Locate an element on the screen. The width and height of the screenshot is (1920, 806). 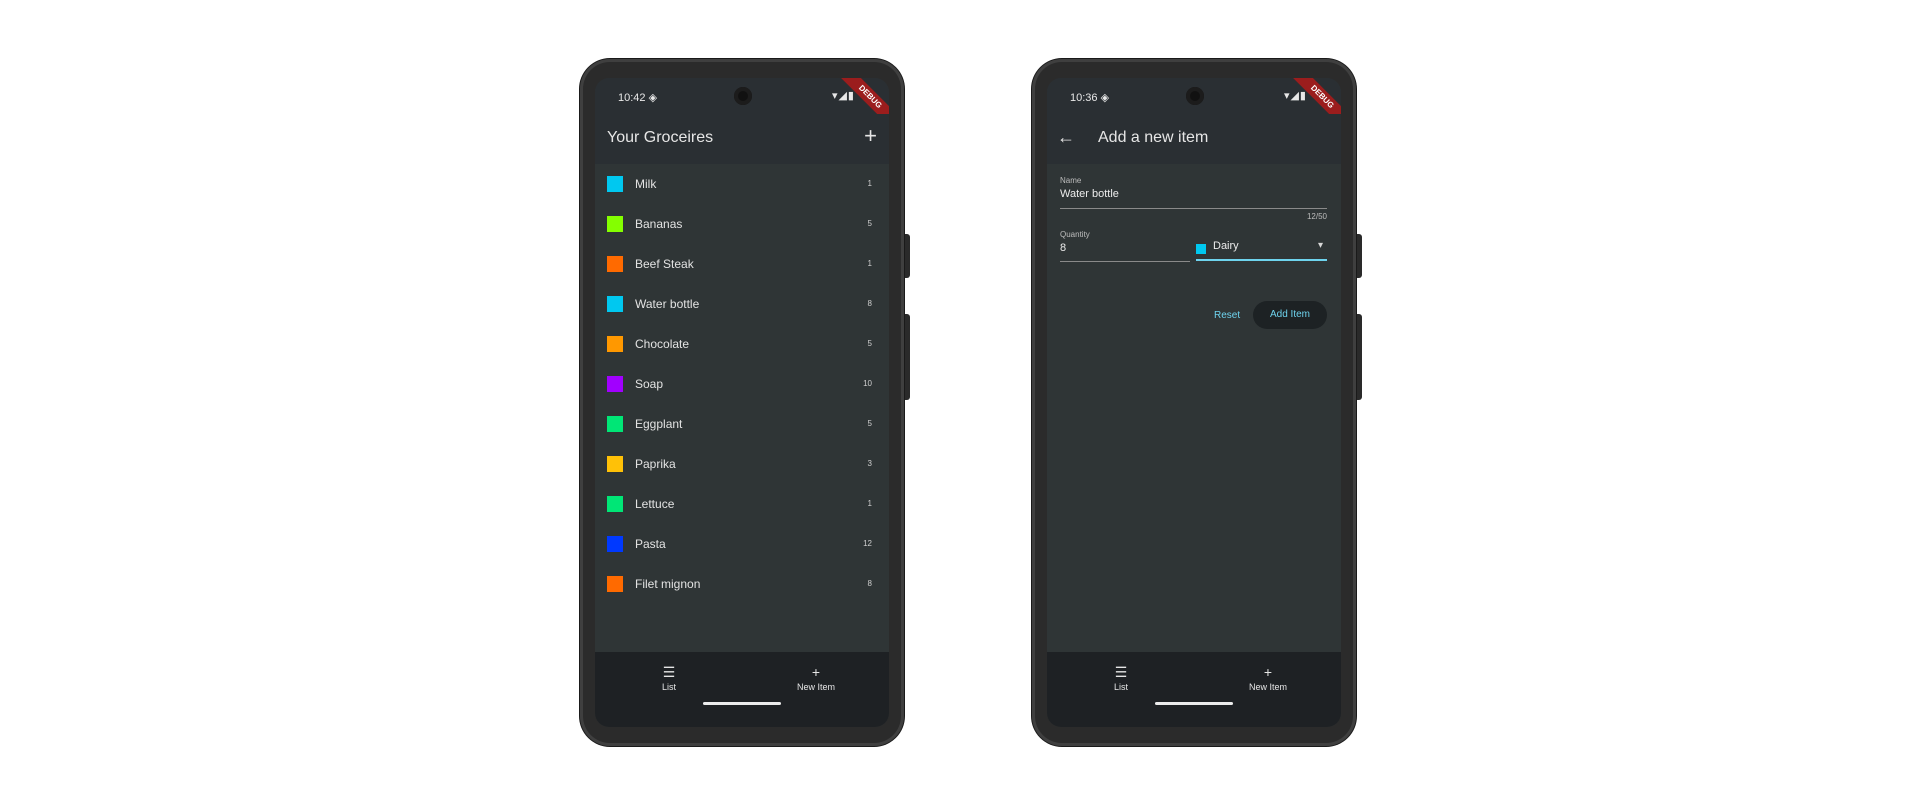
list-item: Soap 10 is located at coordinates (742, 384).